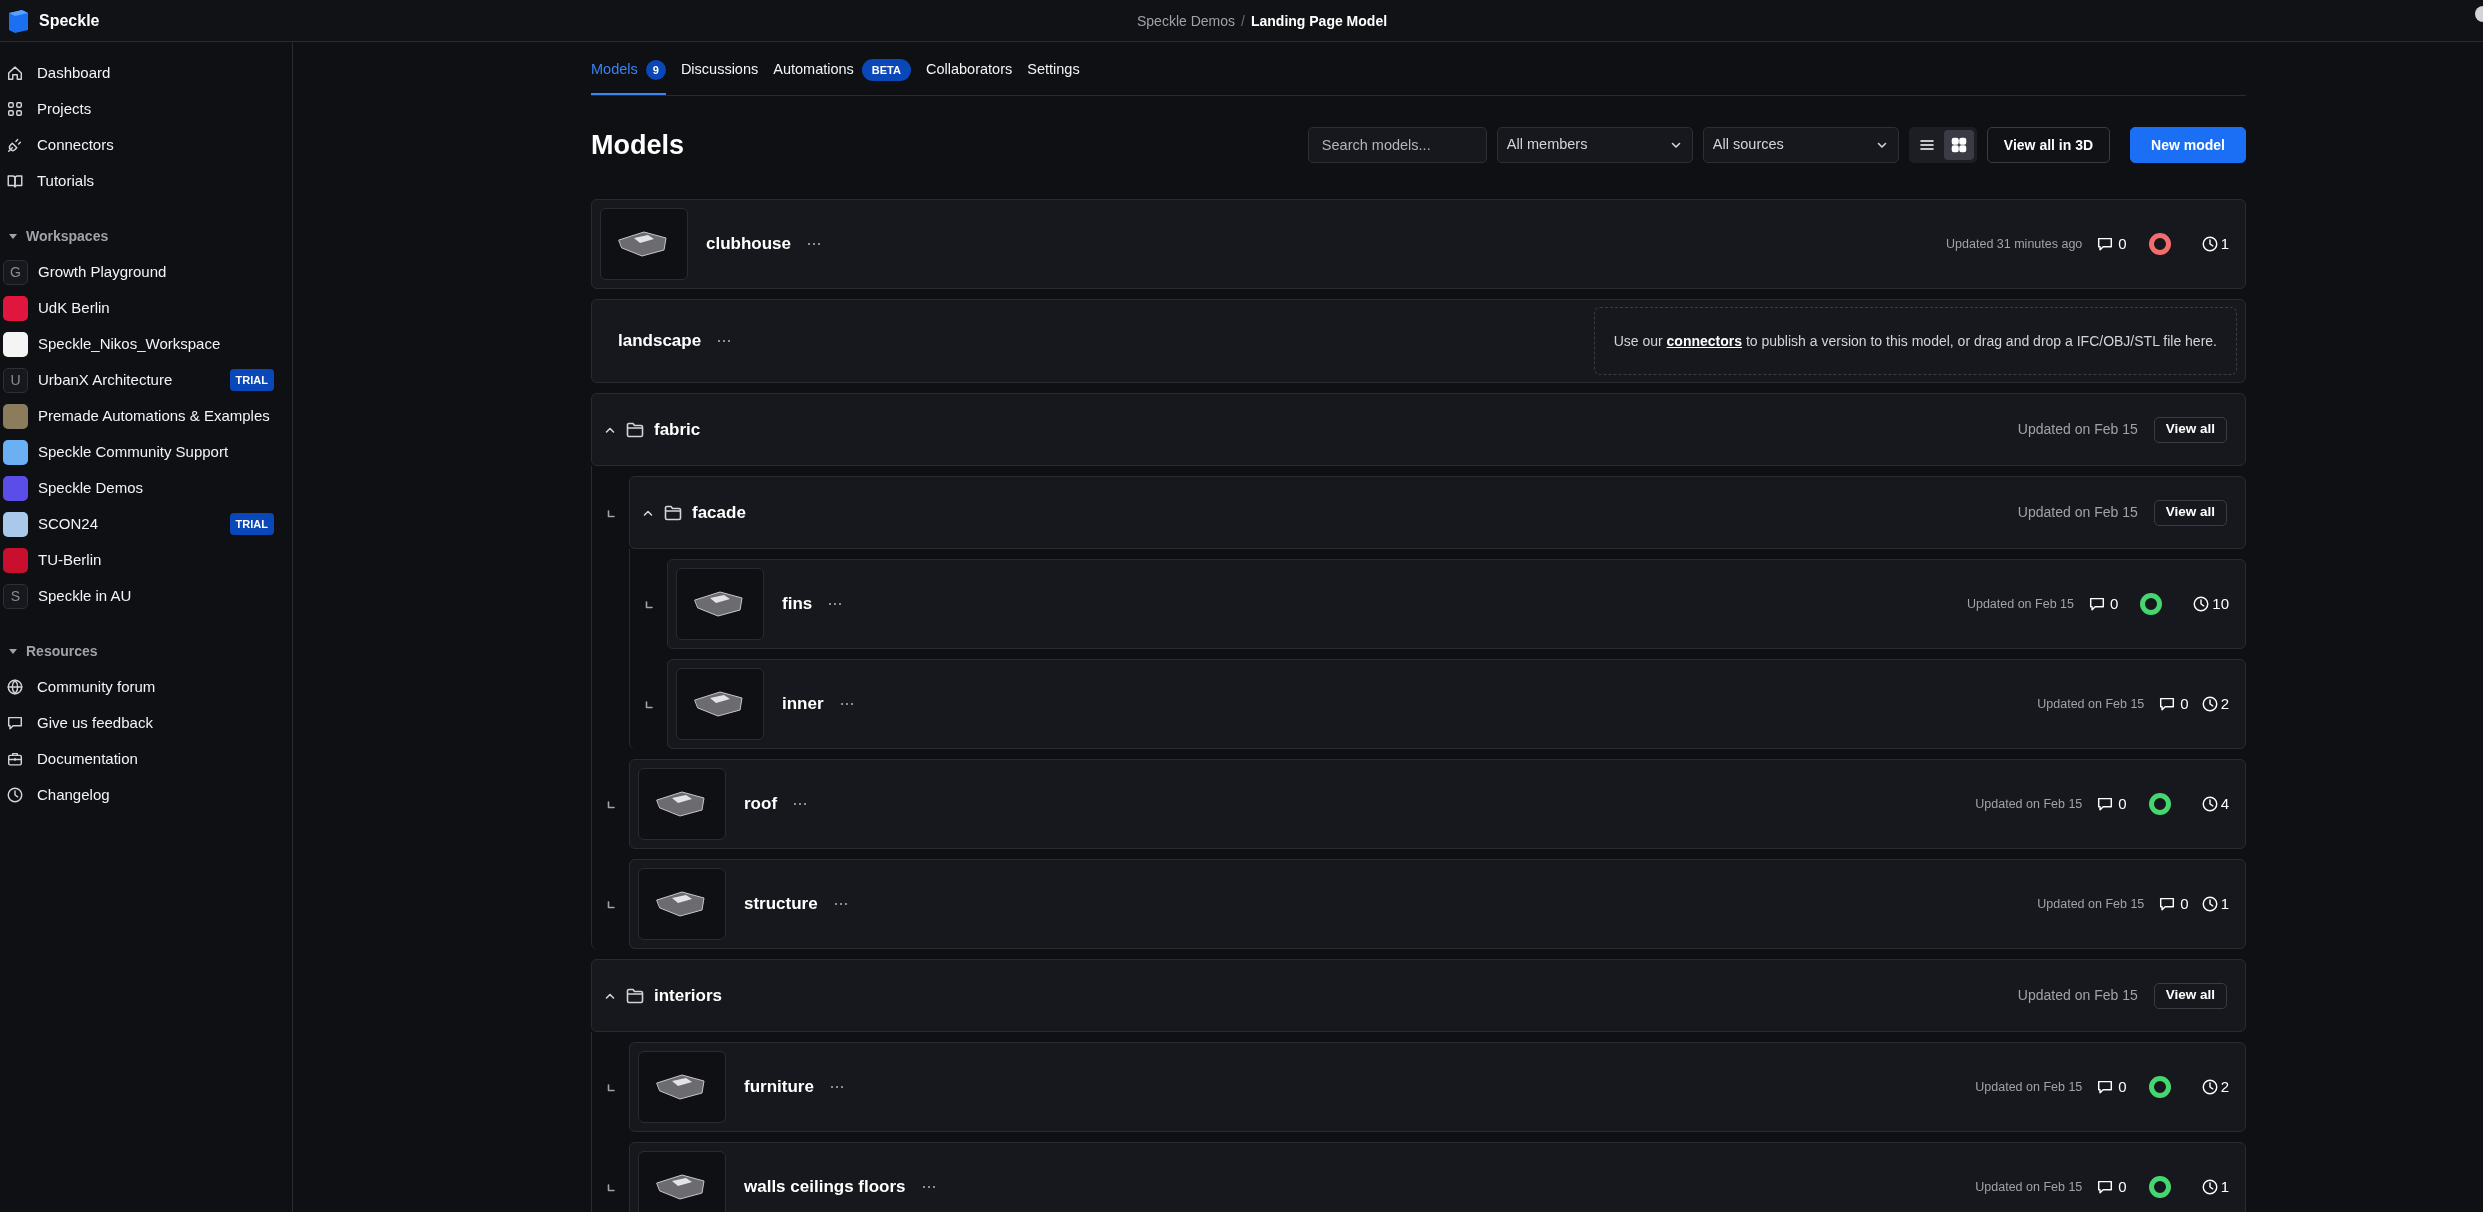 This screenshot has width=2483, height=1212. Describe the element at coordinates (146, 560) in the screenshot. I see `workspace-item: TU-Berlin` at that location.